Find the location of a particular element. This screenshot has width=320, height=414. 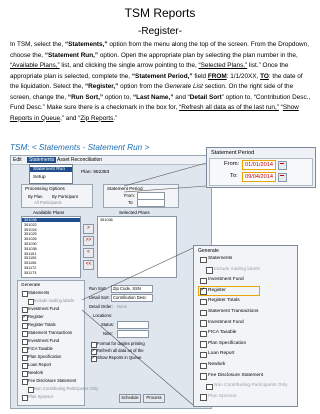

statement-period-panel: Statement Period From: To: is located at coordinates (141, 196).